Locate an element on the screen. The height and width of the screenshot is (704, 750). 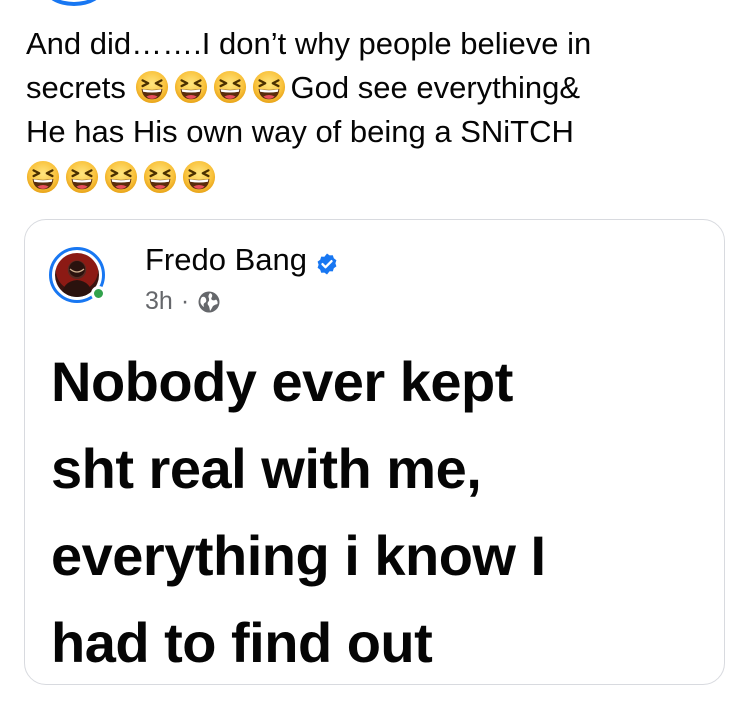
author-name: Fredo Bang is located at coordinates (242, 260).